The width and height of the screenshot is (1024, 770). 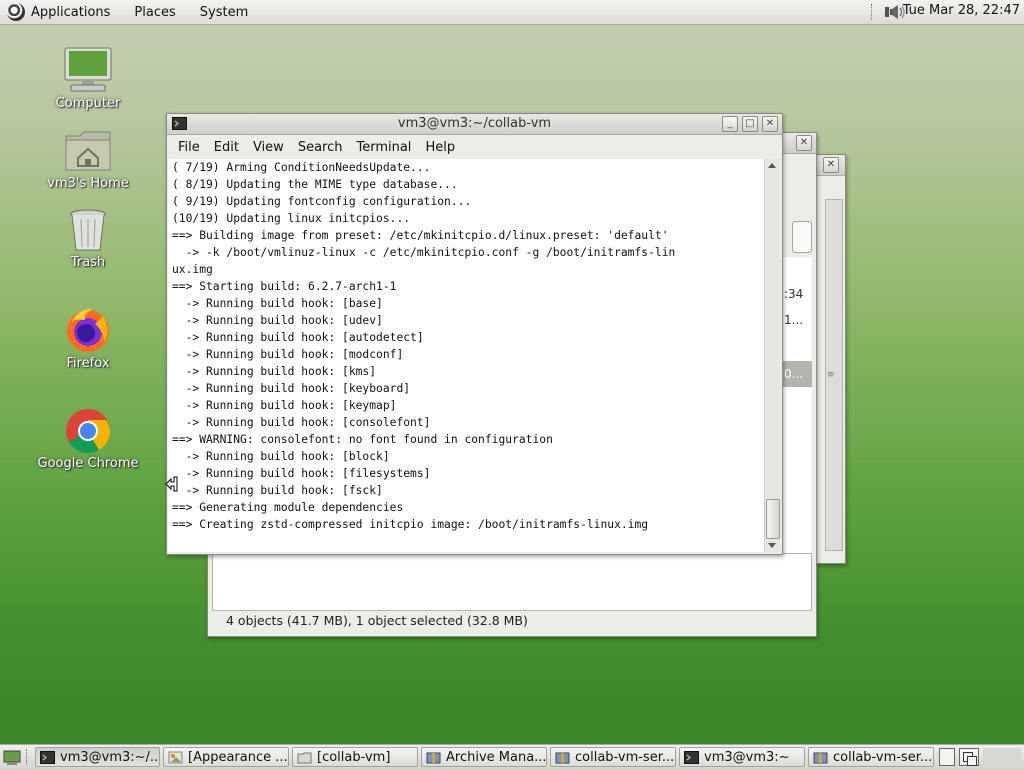 What do you see at coordinates (304, 758) in the screenshot?
I see `folder-icon` at bounding box center [304, 758].